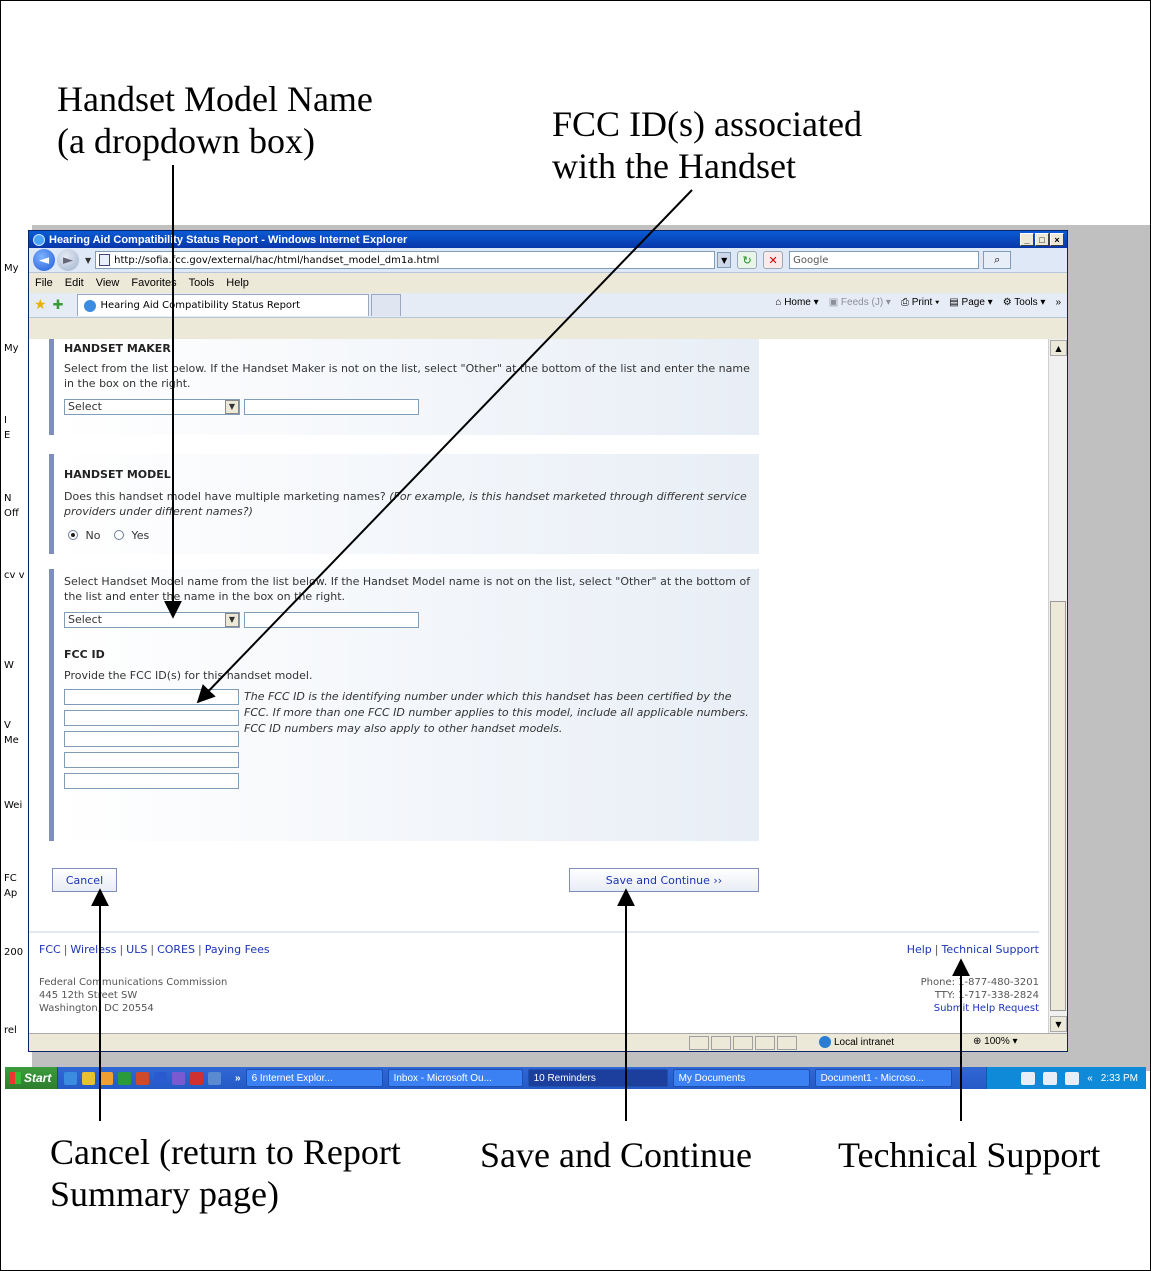 The width and height of the screenshot is (1151, 1271). Describe the element at coordinates (997, 260) in the screenshot. I see `search-icon: ⌕` at that location.